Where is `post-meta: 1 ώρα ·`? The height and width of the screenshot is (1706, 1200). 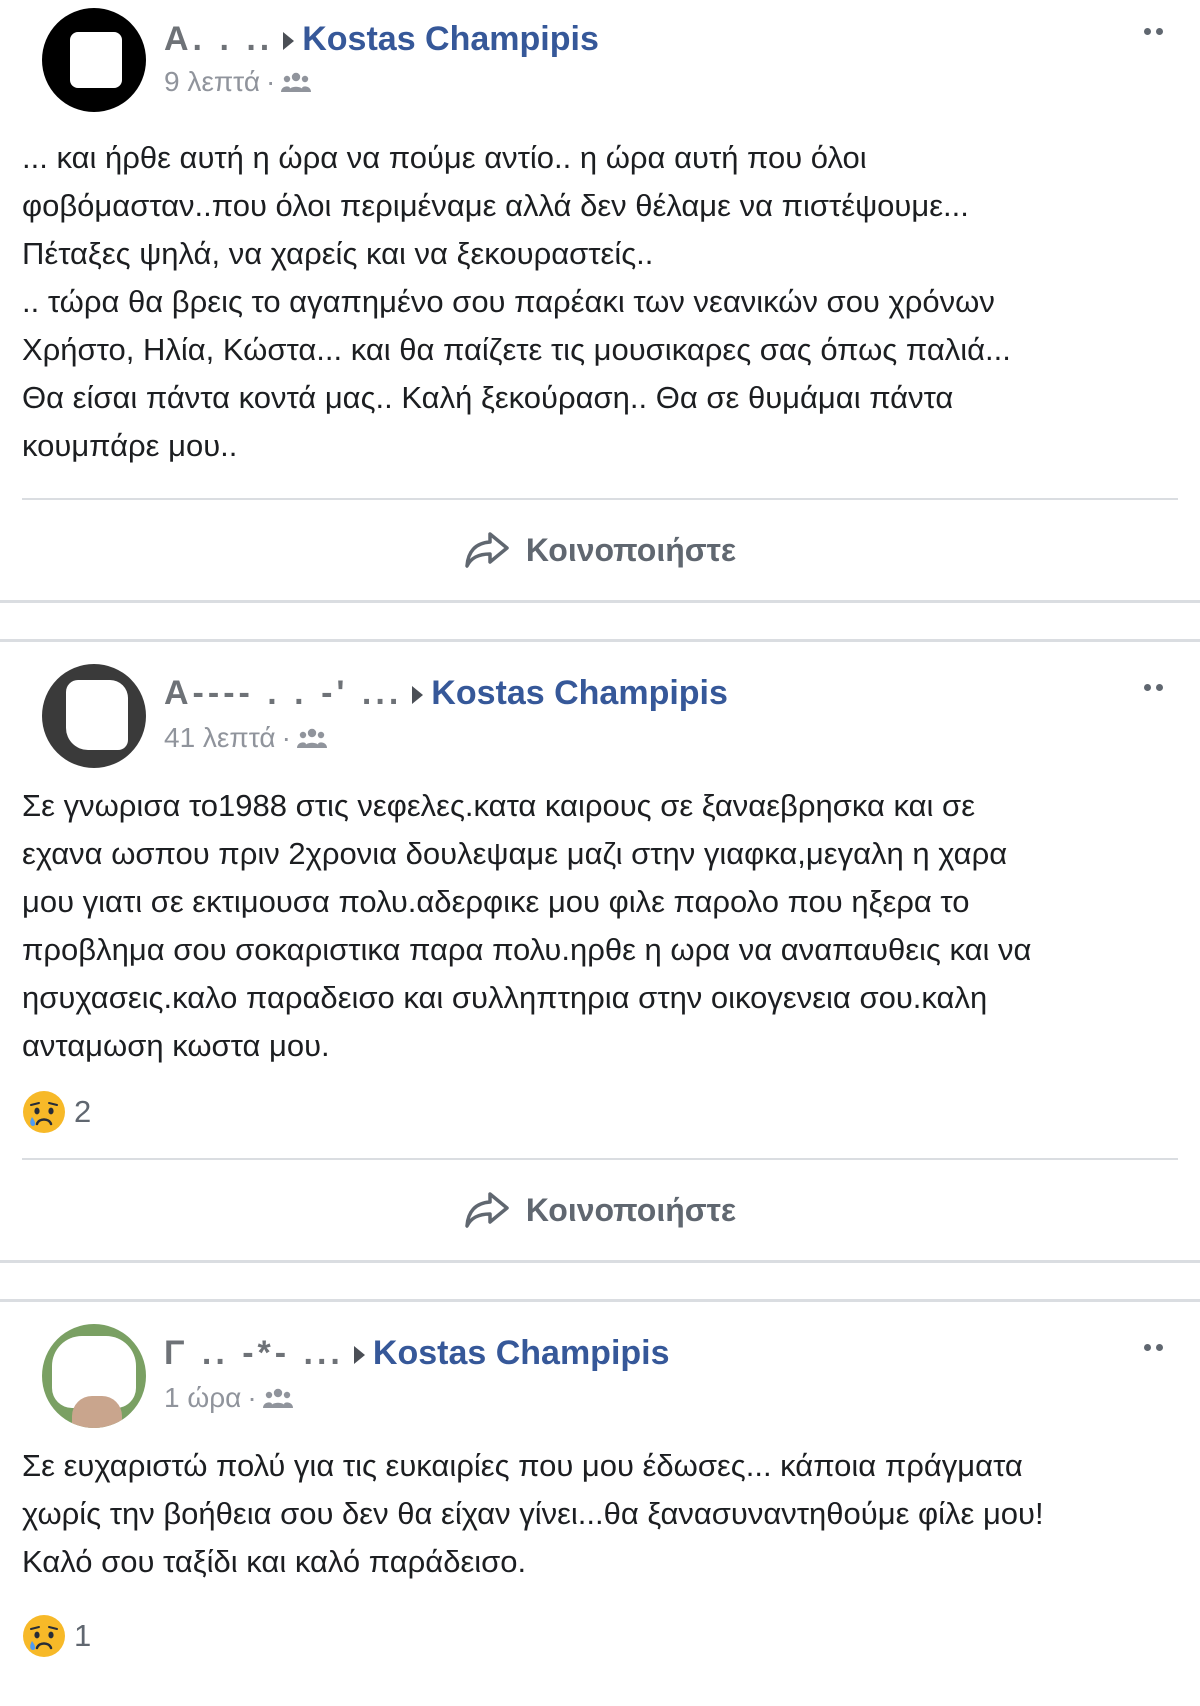
post-meta: 1 ώρα · is located at coordinates (228, 1399).